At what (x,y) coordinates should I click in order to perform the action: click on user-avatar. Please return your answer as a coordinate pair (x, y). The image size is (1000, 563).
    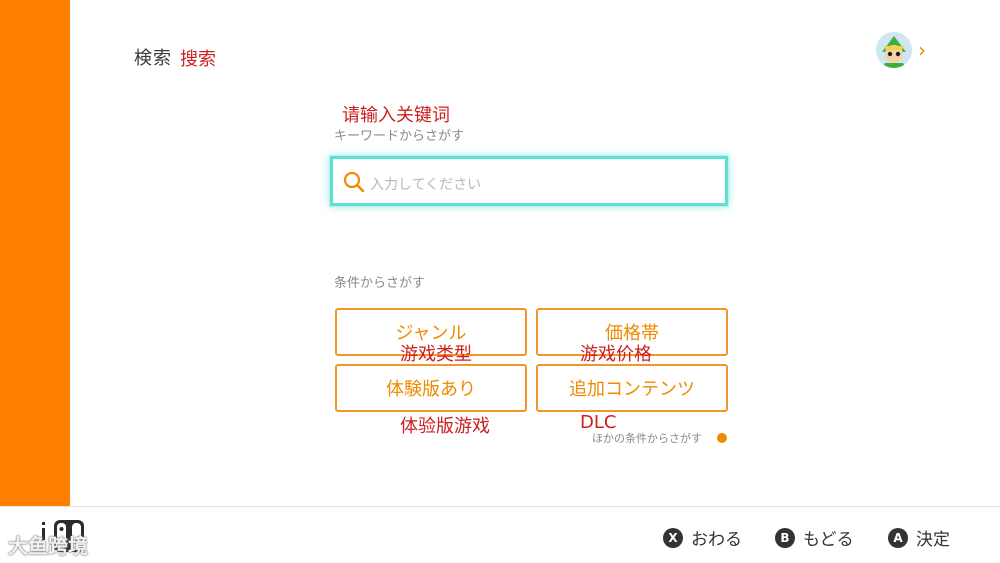
    Looking at the image, I should click on (894, 50).